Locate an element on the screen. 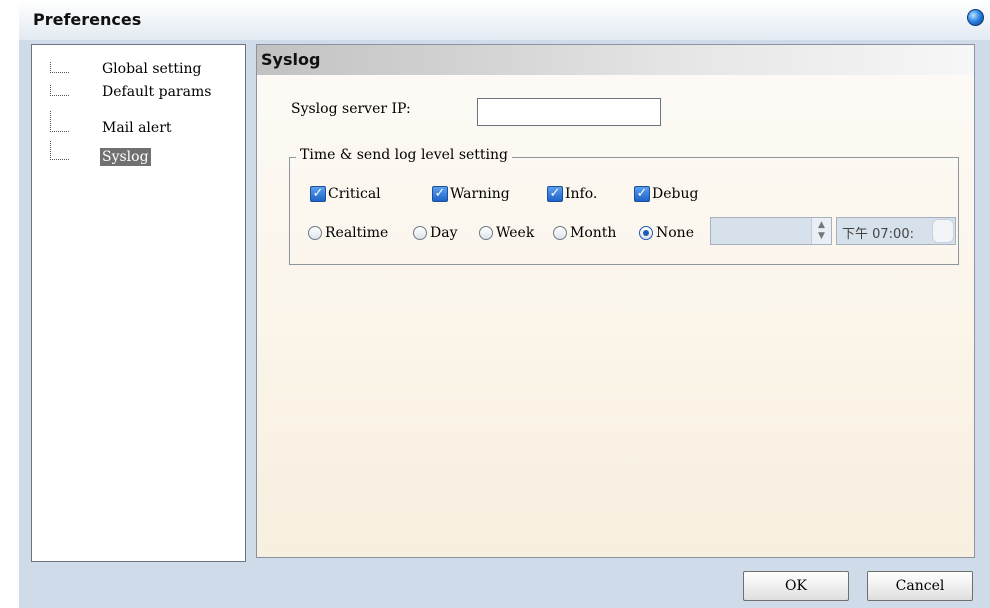 Image resolution: width=990 pixels, height=608 pixels. realtime-radio: Realtime is located at coordinates (348, 232).